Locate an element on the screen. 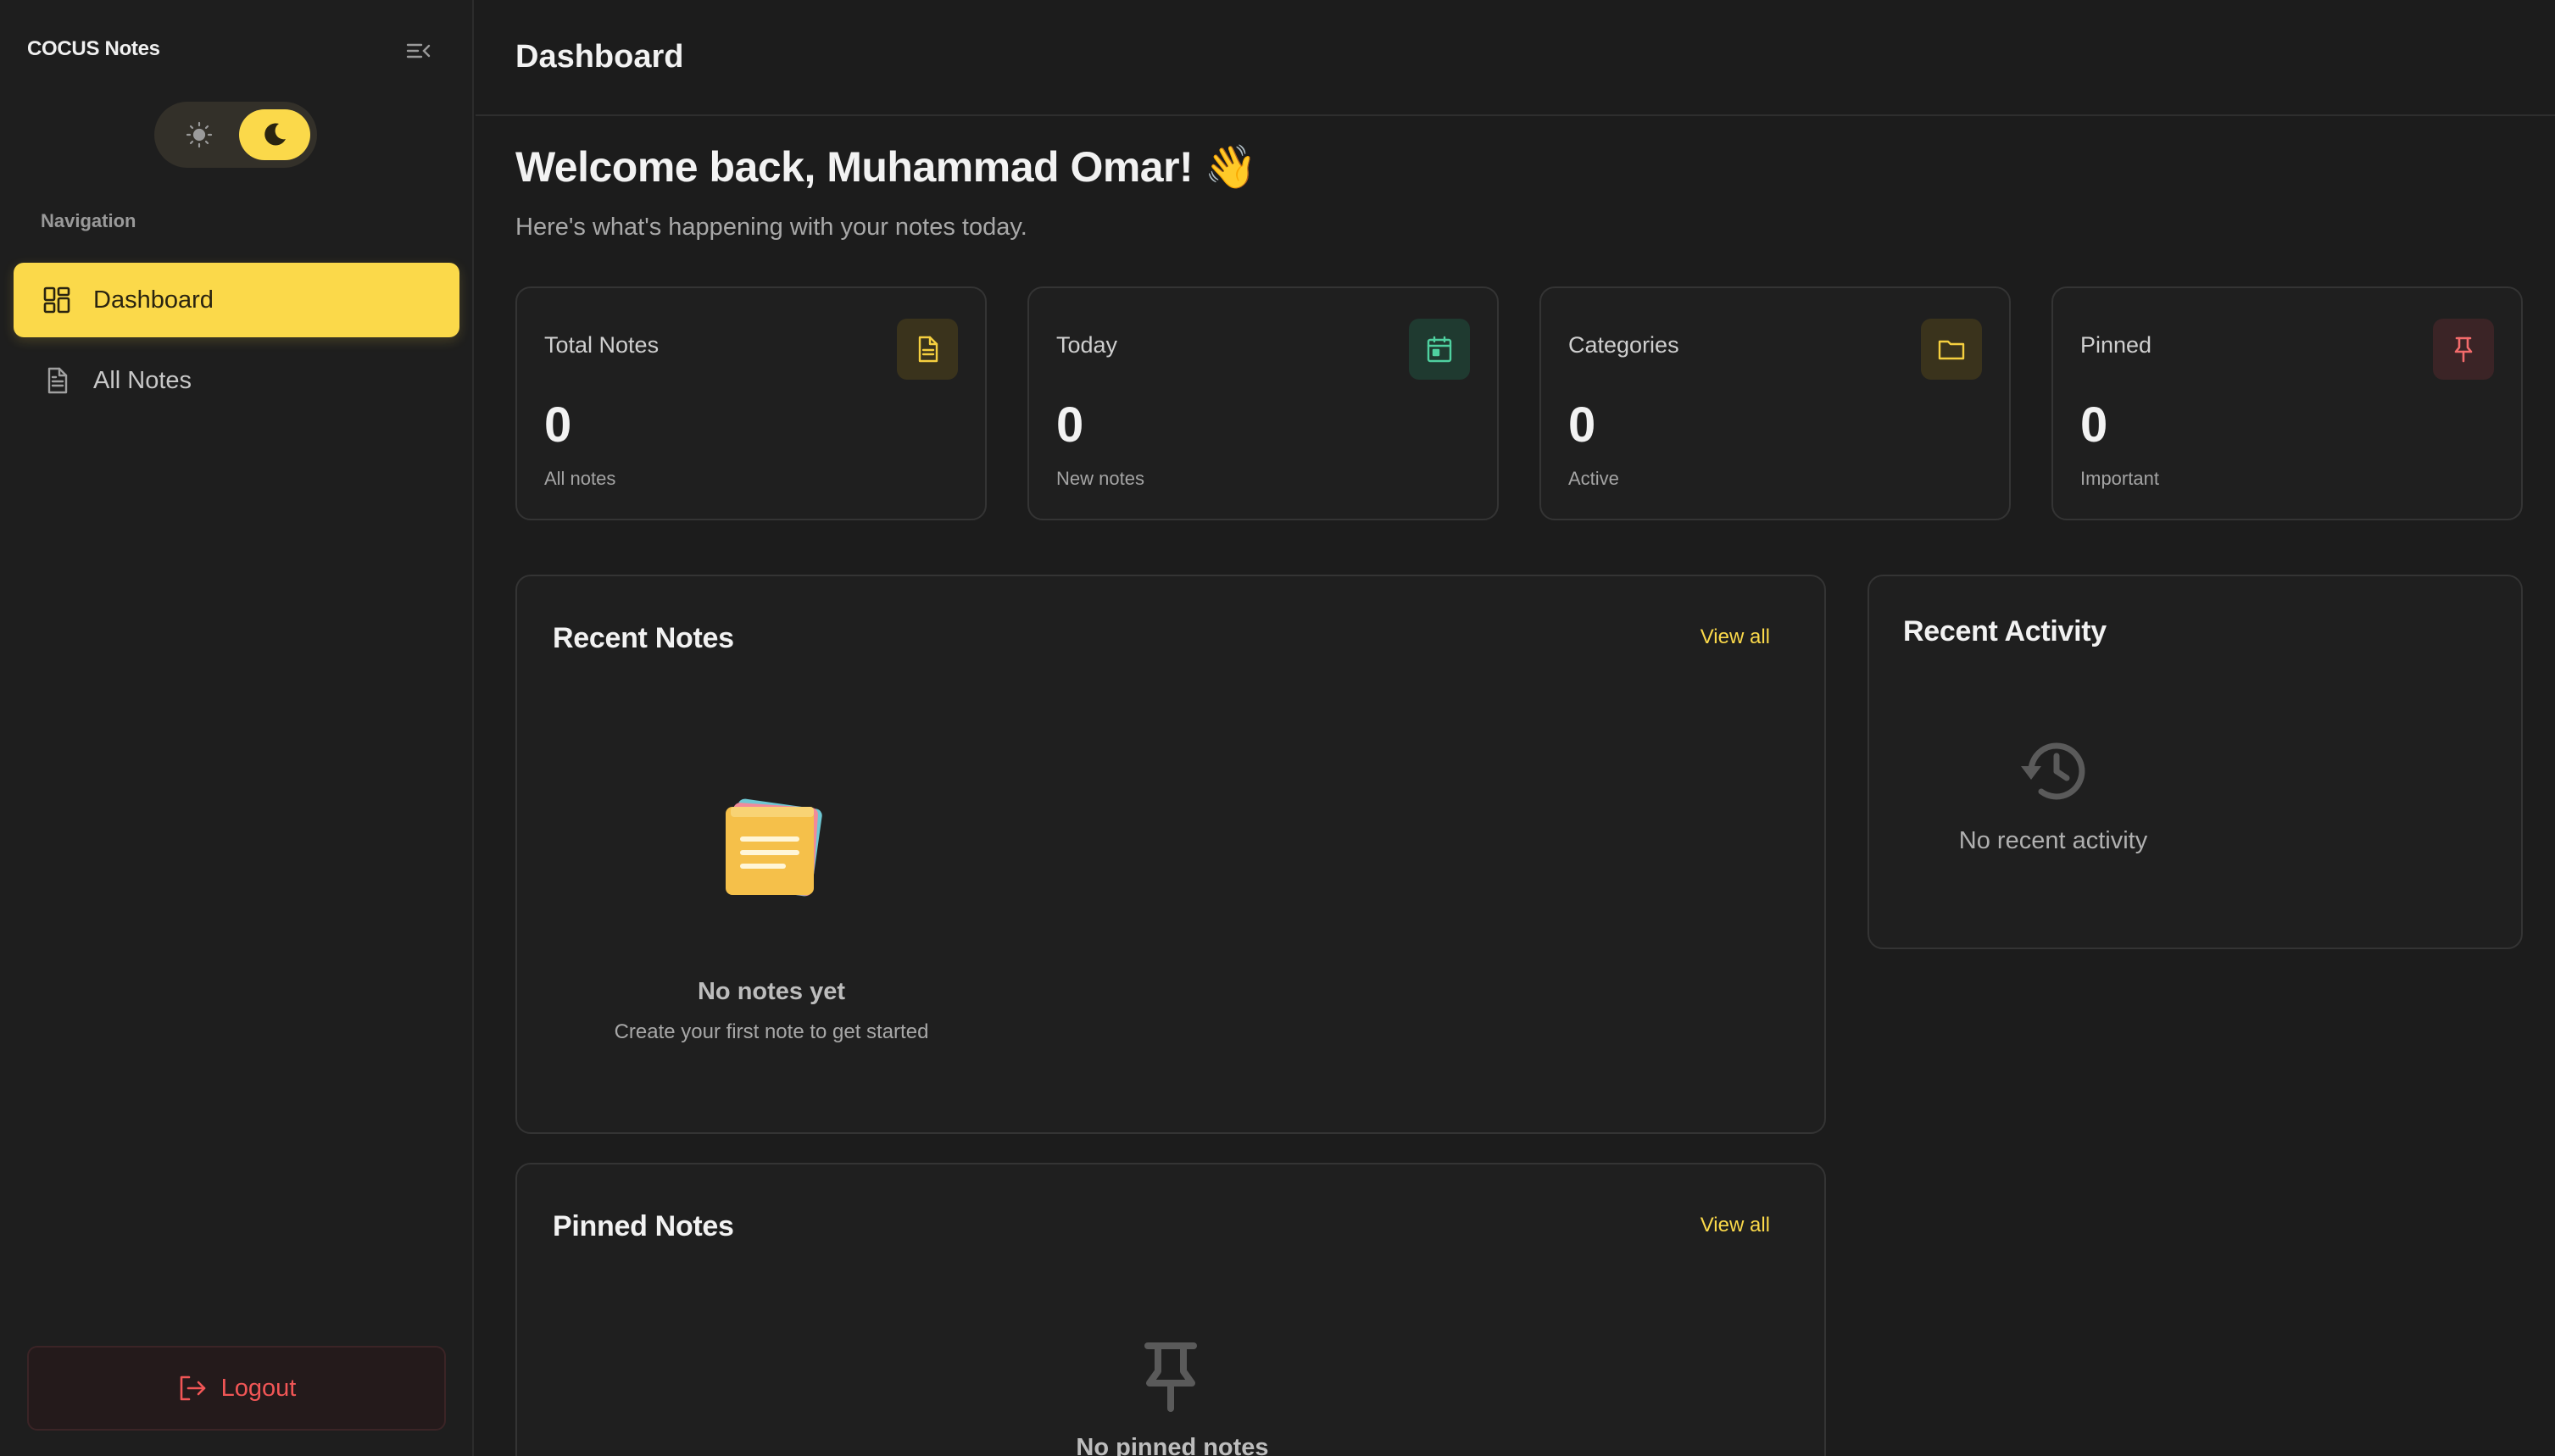  welcome-heading: Welcome back, Muhammad Omar! 👋 is located at coordinates (886, 167).